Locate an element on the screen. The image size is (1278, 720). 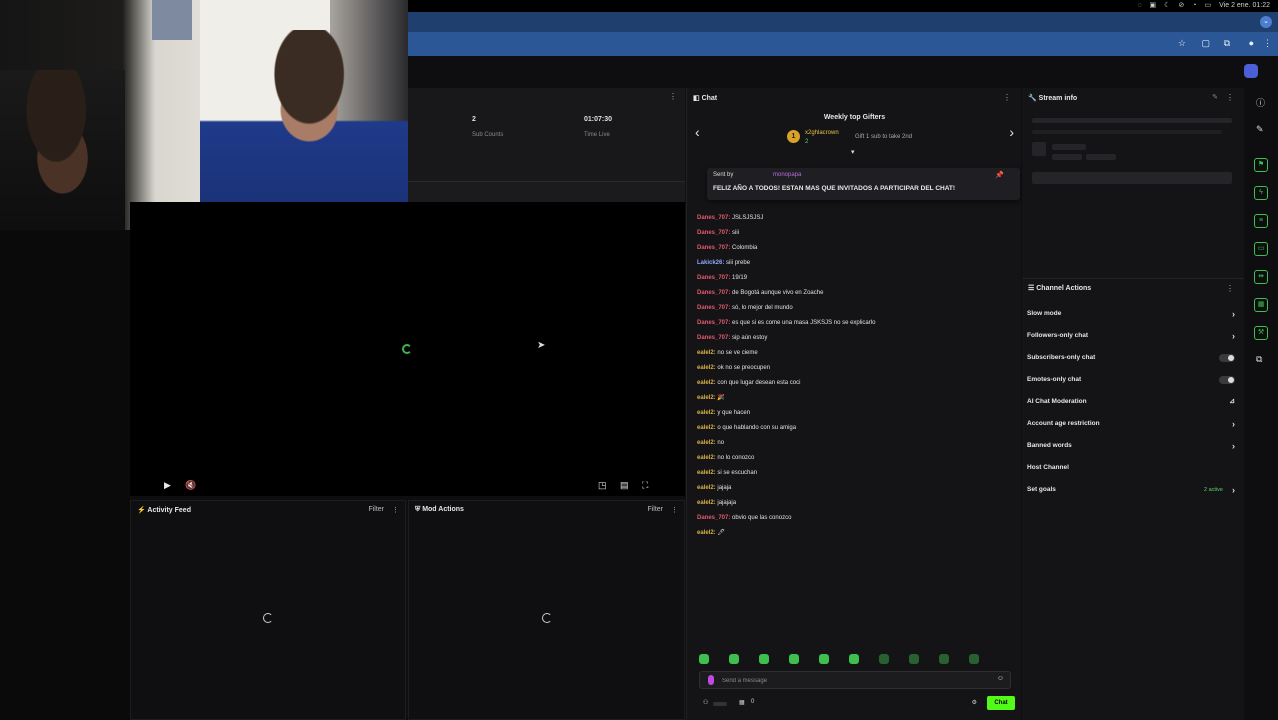
pencil-icon: ✎ is located at coordinates (1260, 129).